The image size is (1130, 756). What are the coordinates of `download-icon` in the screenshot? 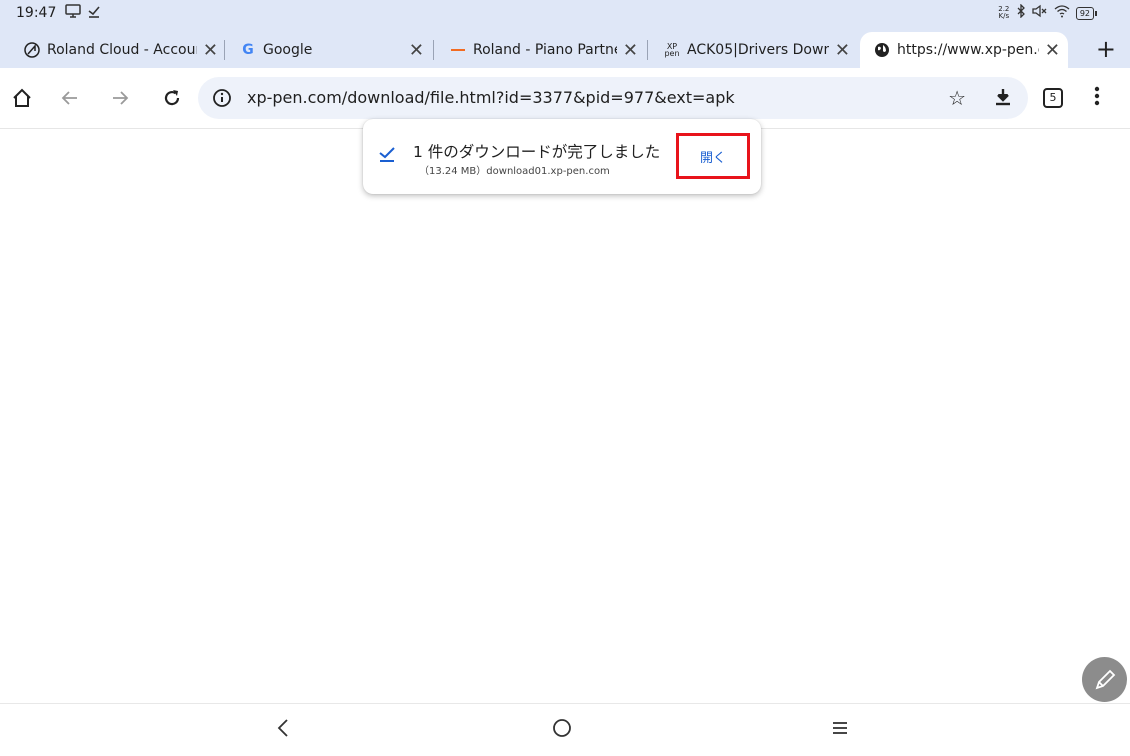 It's located at (1003, 99).